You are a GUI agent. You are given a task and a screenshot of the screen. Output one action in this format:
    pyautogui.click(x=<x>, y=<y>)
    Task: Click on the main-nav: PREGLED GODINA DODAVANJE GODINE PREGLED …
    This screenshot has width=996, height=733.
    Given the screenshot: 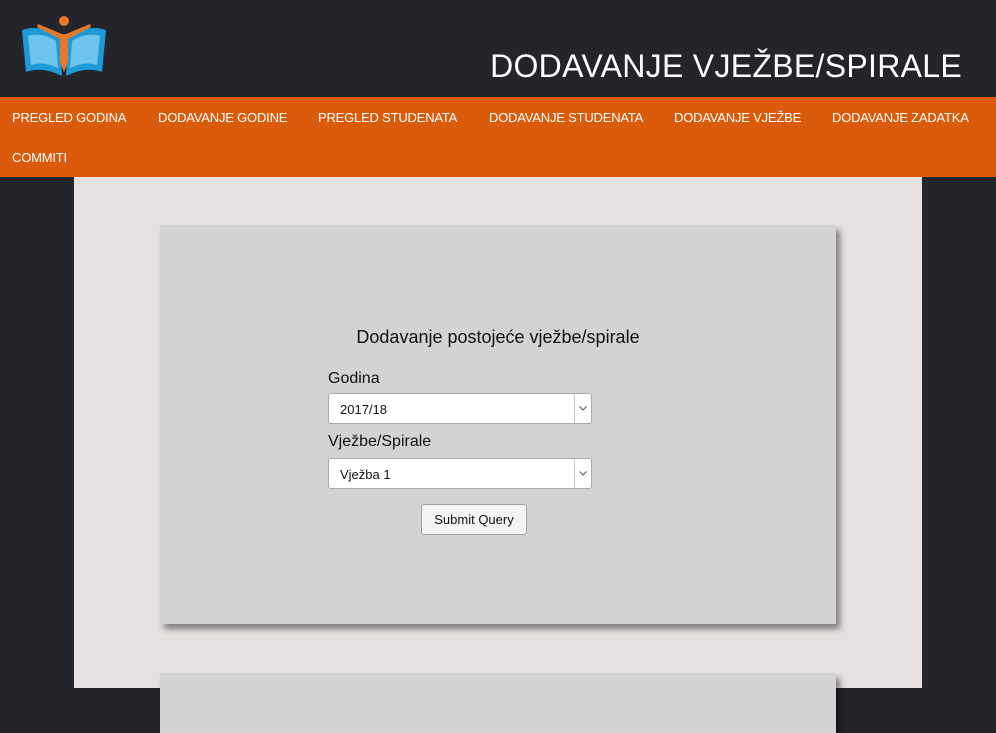 What is the action you would take?
    pyautogui.click(x=498, y=137)
    